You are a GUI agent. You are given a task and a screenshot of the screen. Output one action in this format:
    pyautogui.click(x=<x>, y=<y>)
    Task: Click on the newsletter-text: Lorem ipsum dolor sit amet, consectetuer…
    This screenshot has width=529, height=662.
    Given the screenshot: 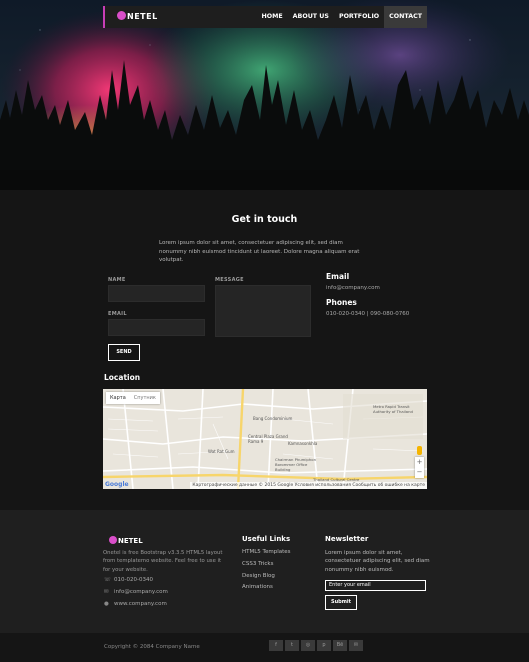 What is the action you would take?
    pyautogui.click(x=377, y=561)
    